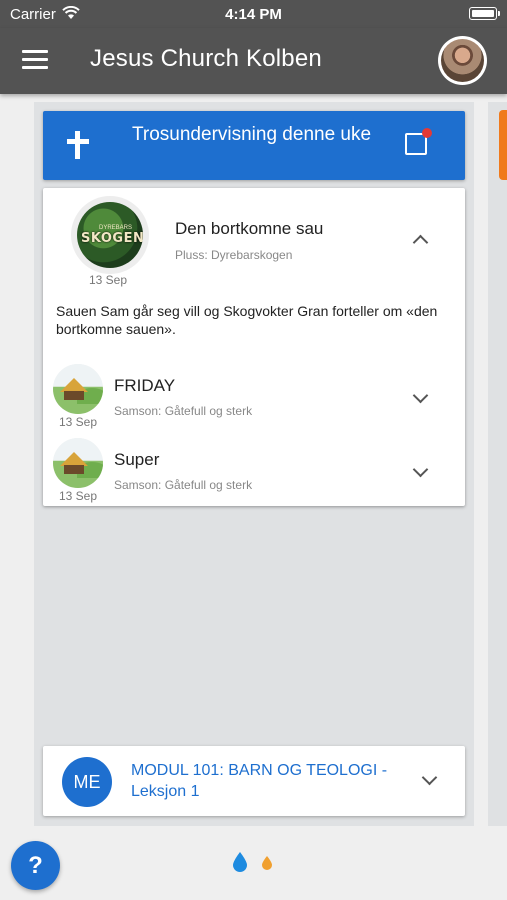  Describe the element at coordinates (252, 134) in the screenshot. I see `section-header-title: Trosundervisning denne uke` at that location.